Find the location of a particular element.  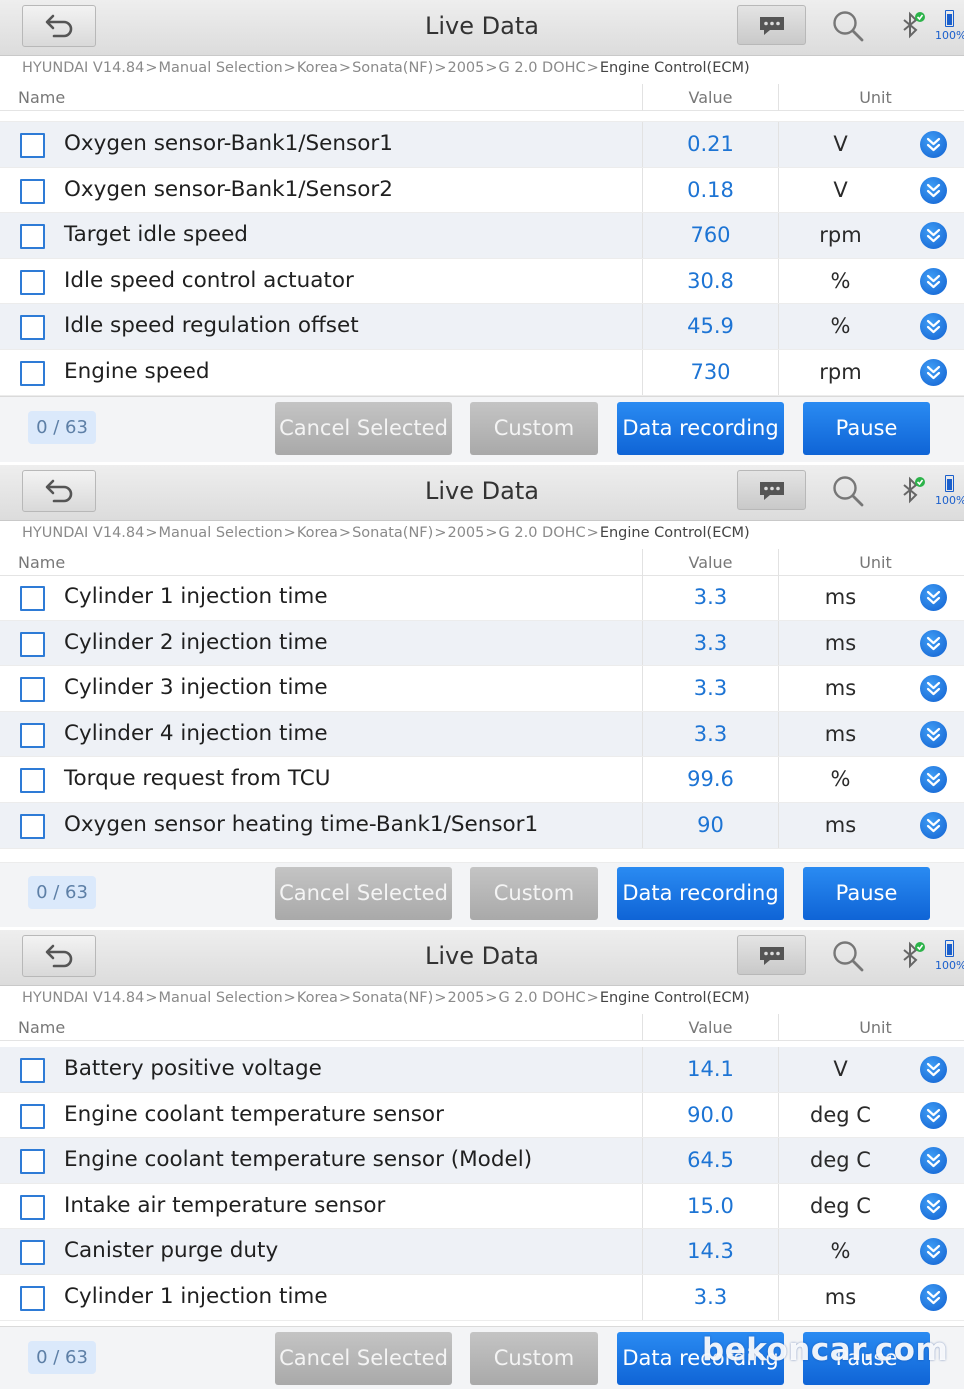

data-row: Canister purge duty 14.3 % is located at coordinates (482, 1252).